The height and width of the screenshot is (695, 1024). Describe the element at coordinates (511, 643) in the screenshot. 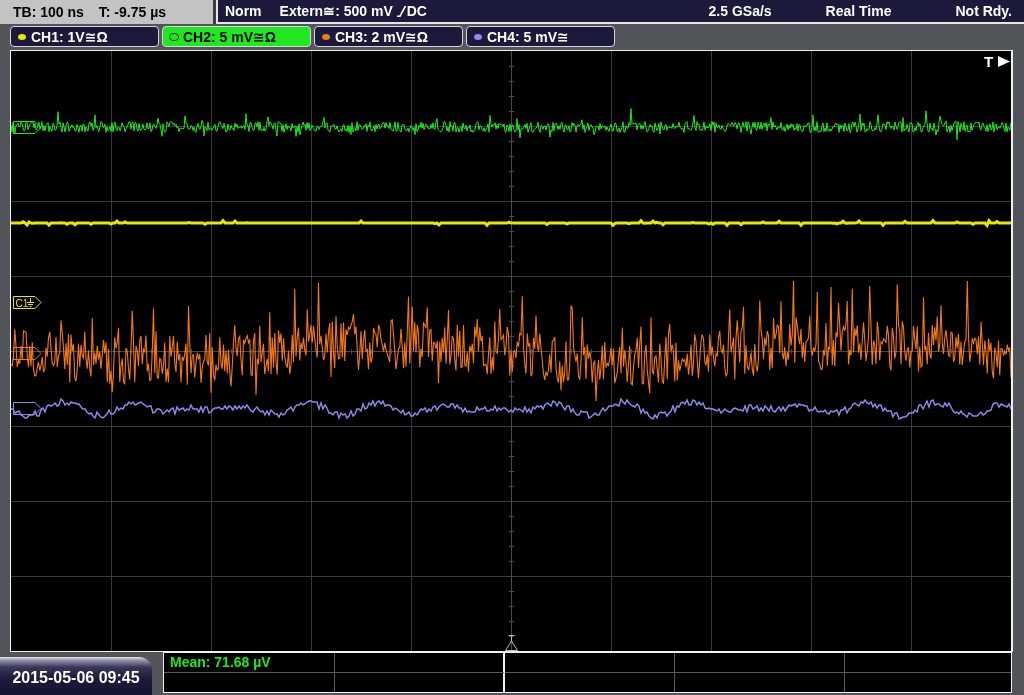

I see `trigger-position-icon` at that location.